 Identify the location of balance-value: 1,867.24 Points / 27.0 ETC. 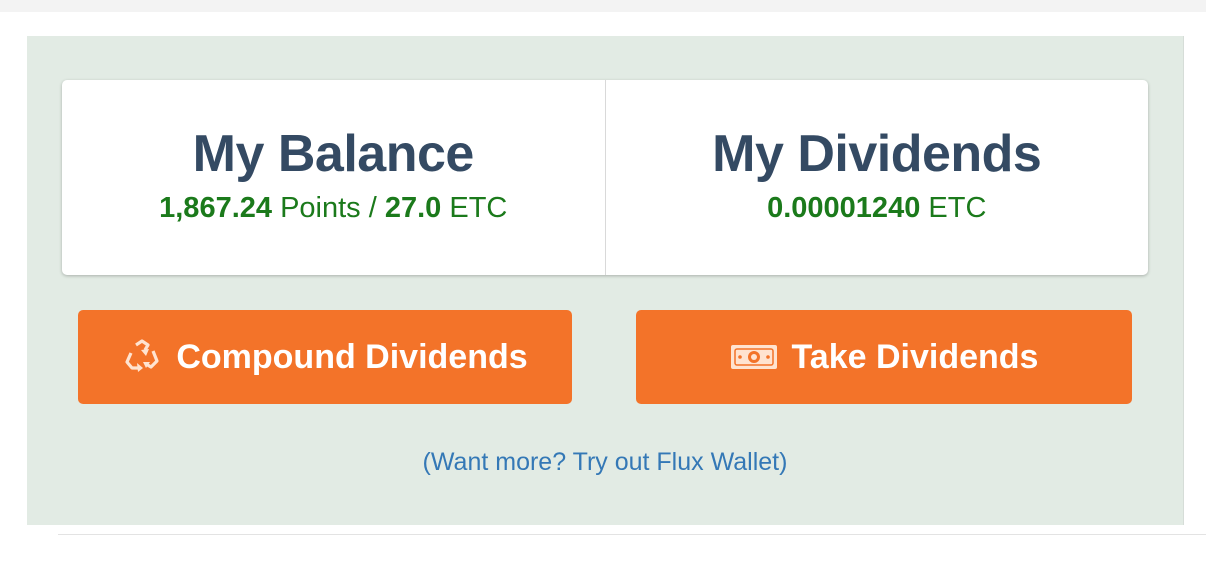
(333, 208).